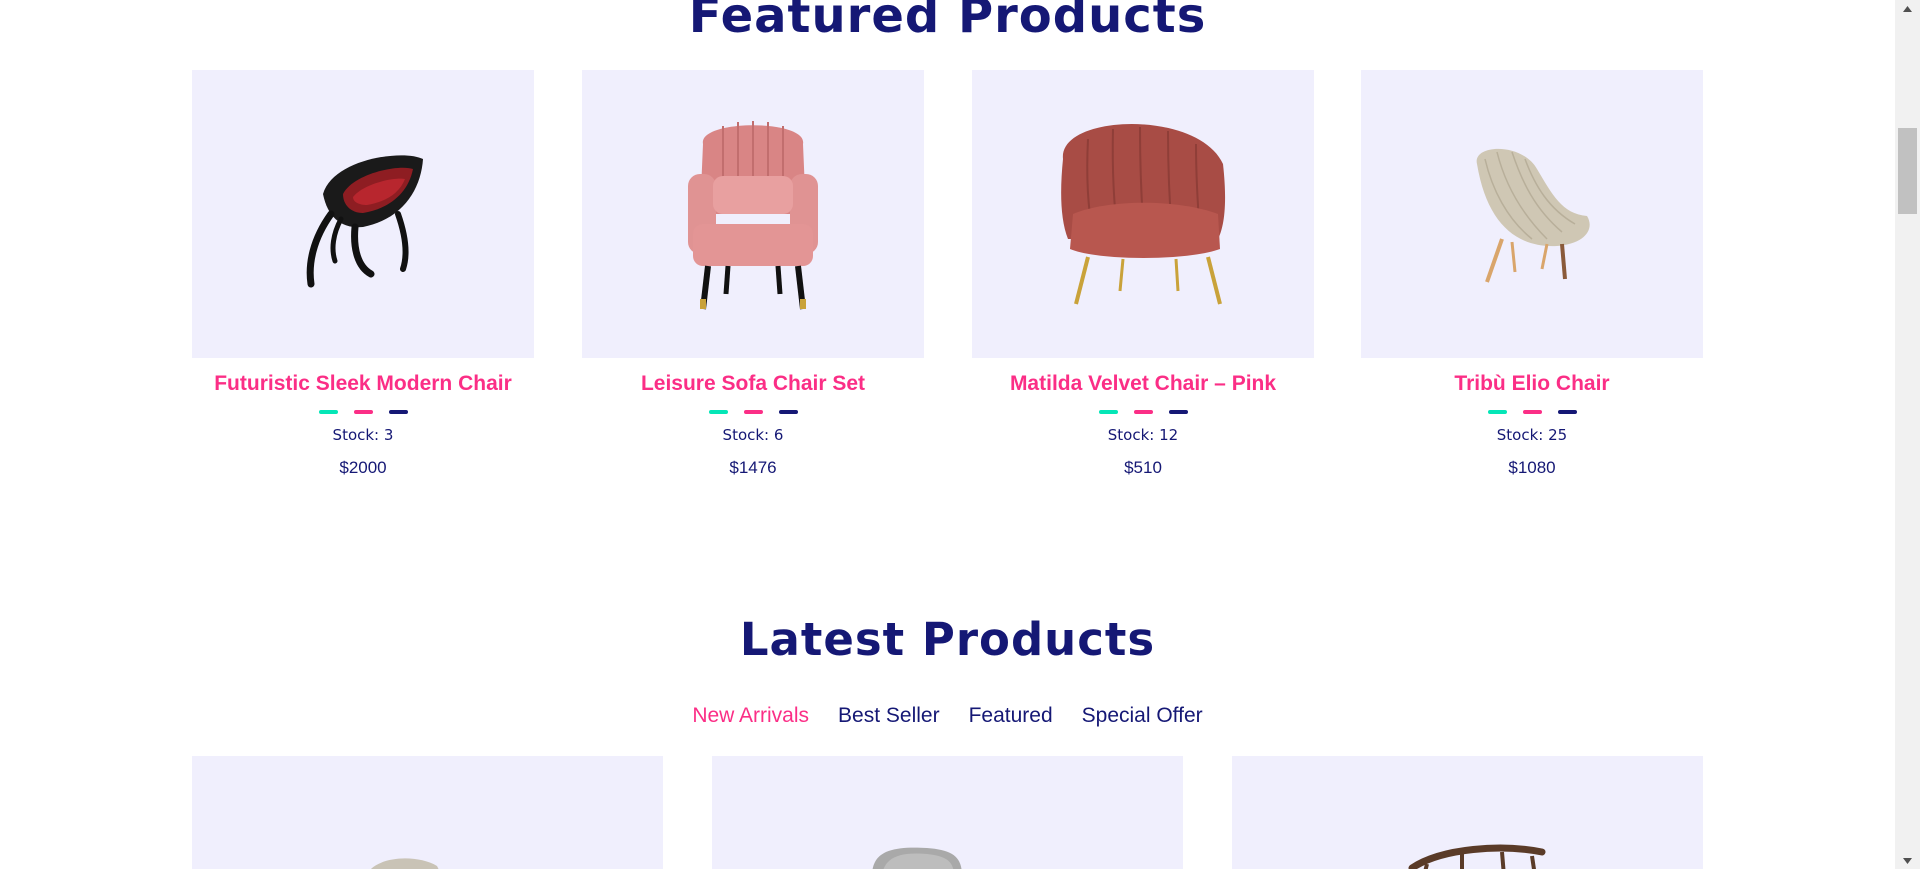 This screenshot has width=1920, height=869. Describe the element at coordinates (917, 858) in the screenshot. I see `grey-chair-image` at that location.